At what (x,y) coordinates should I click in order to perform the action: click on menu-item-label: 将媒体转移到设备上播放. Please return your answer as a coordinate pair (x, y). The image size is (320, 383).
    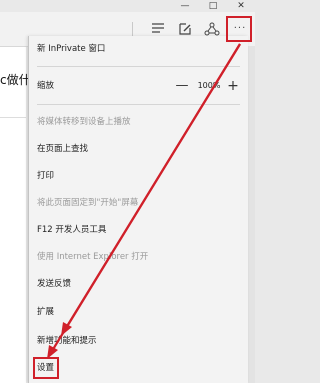
    Looking at the image, I should click on (84, 122).